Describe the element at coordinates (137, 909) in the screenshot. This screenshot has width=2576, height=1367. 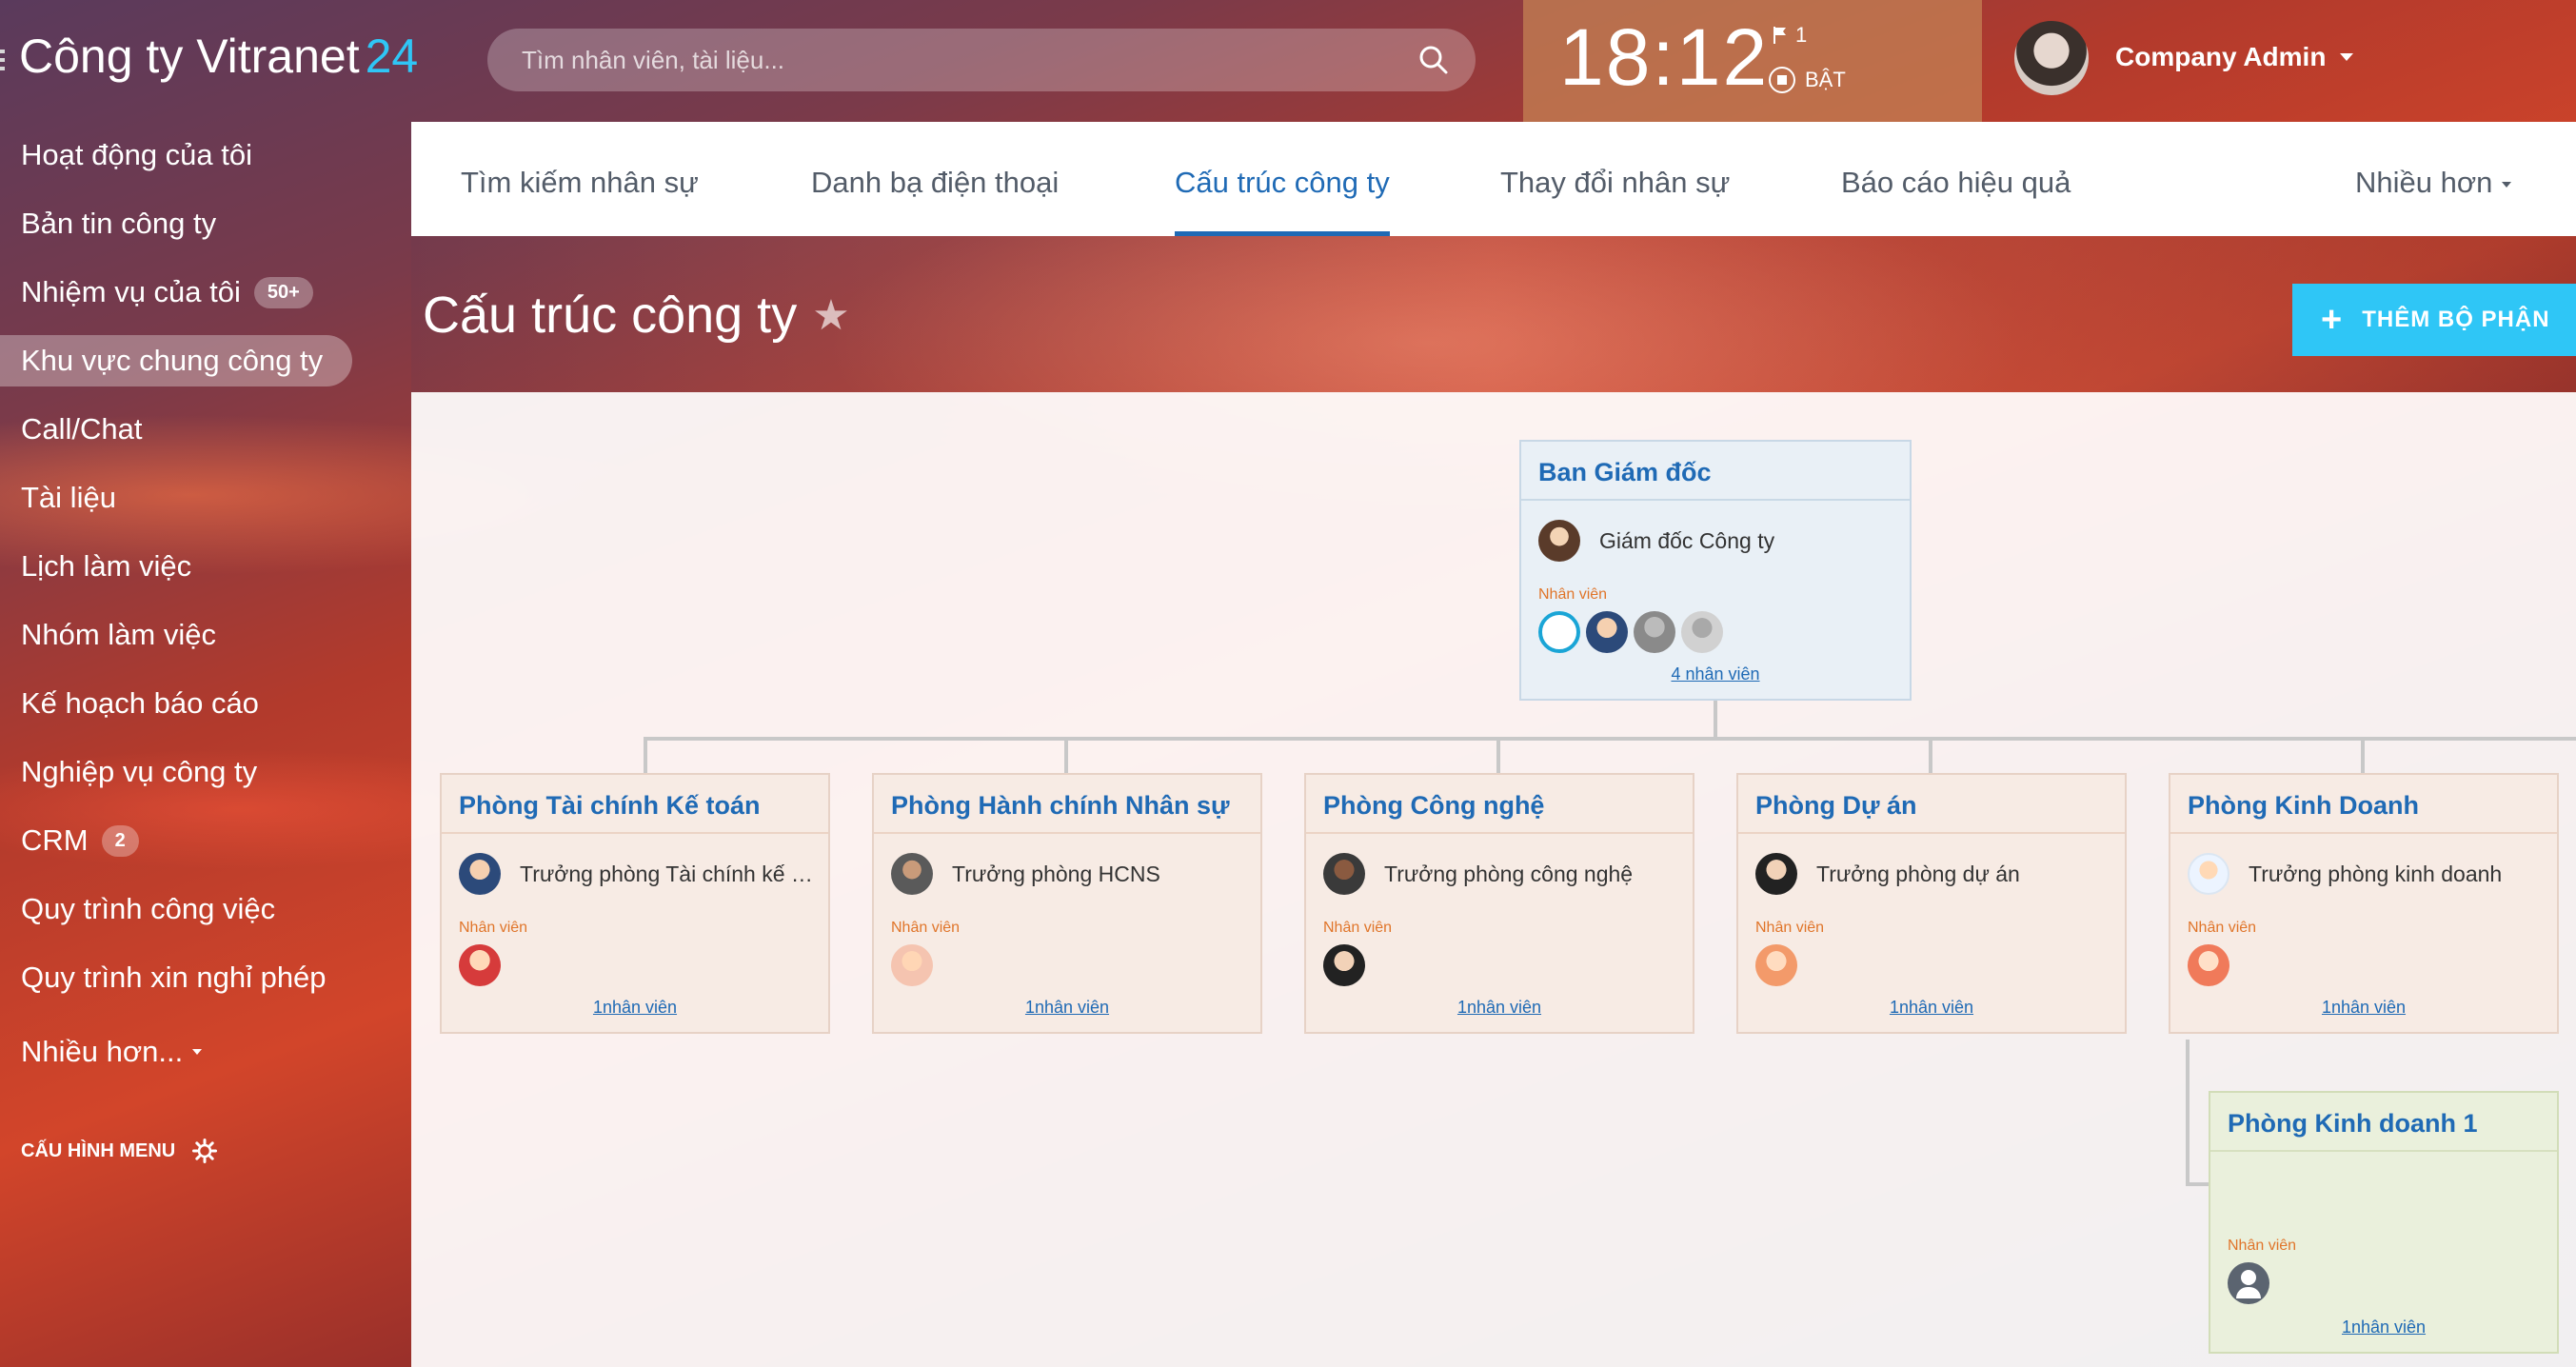
I see `sidebar-item-workflows: Quy trình công việc` at that location.